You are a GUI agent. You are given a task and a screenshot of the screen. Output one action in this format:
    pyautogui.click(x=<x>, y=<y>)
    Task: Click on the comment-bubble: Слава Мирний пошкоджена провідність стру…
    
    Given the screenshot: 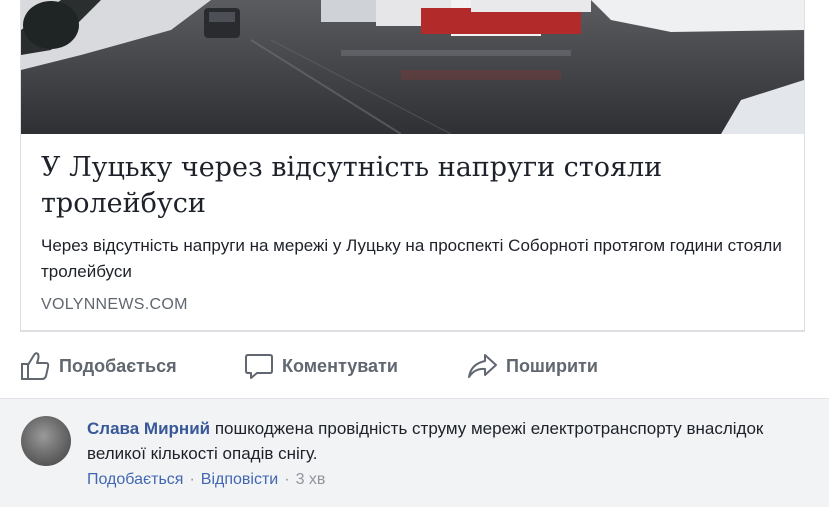 What is the action you would take?
    pyautogui.click(x=442, y=441)
    